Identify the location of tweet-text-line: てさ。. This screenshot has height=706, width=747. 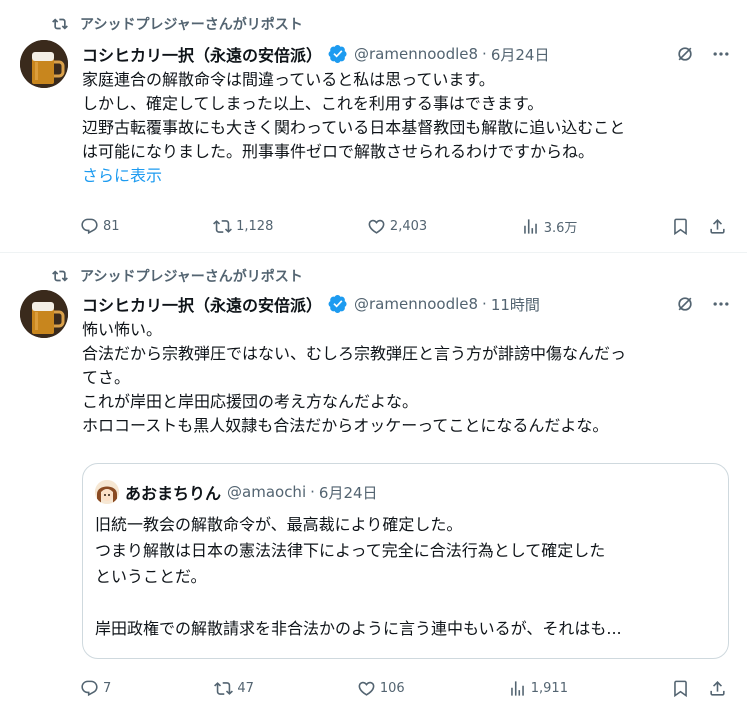
(106, 377).